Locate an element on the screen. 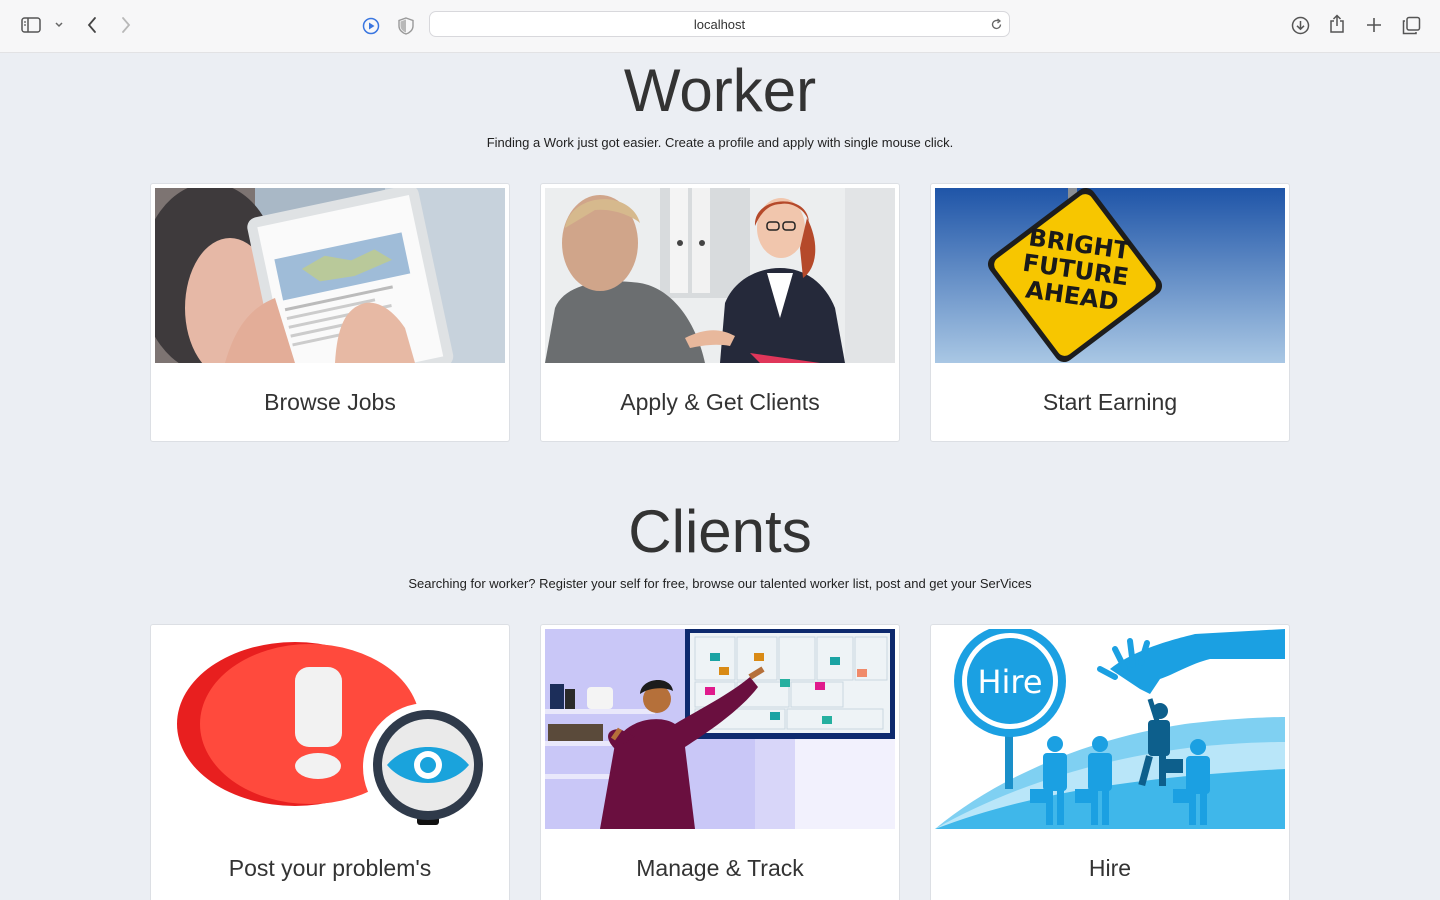 Image resolution: width=1440 pixels, height=900 pixels. browser-toolbar: localhost is located at coordinates (720, 26).